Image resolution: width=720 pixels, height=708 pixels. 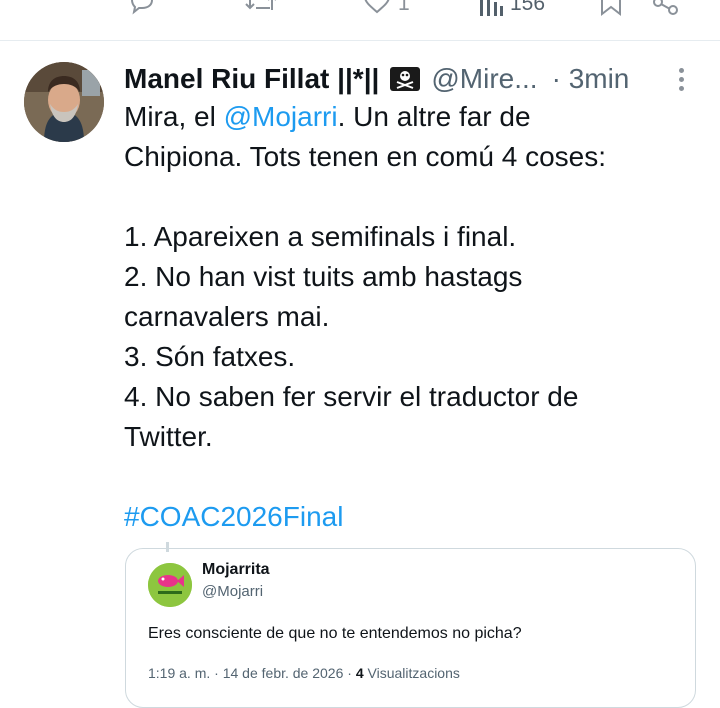 I want to click on share-icon, so click(x=665, y=7).